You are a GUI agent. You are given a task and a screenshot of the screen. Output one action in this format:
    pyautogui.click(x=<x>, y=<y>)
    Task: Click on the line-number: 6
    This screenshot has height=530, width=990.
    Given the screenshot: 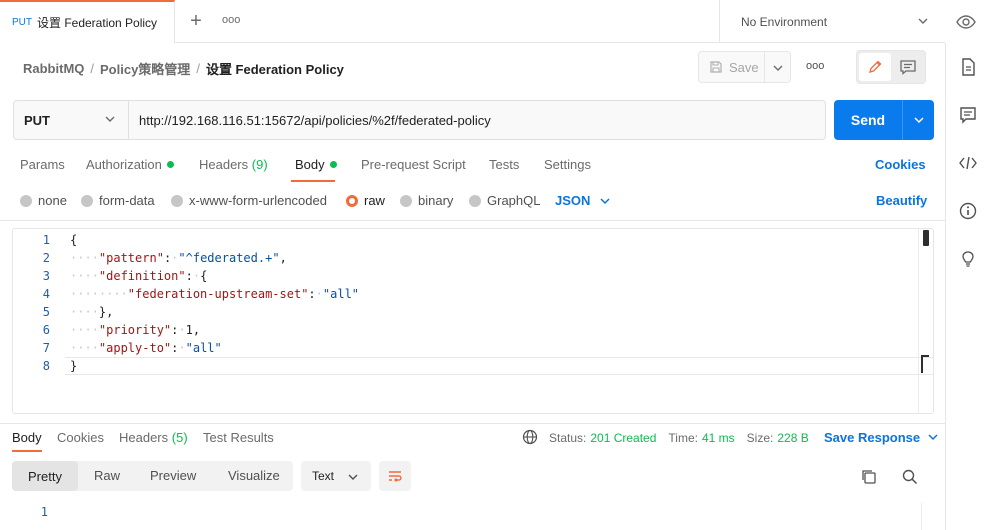 What is the action you would take?
    pyautogui.click(x=46, y=330)
    